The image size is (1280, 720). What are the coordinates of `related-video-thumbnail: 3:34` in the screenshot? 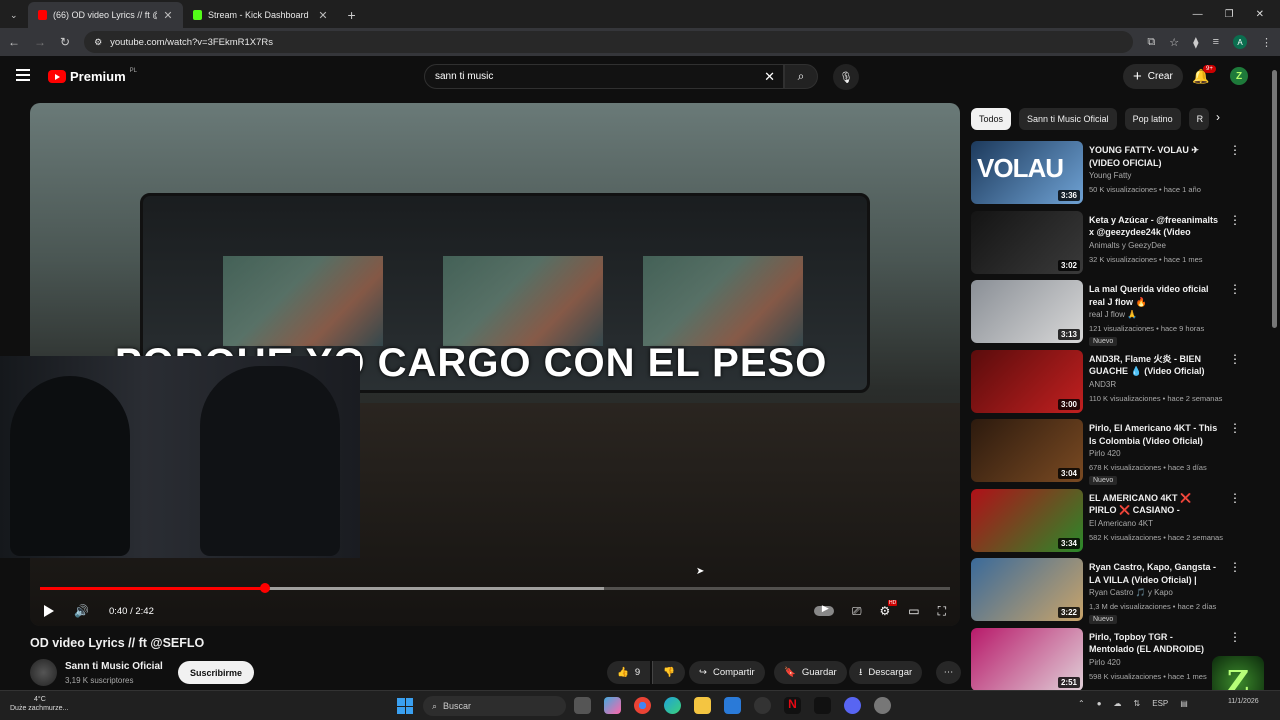 It's located at (1027, 520).